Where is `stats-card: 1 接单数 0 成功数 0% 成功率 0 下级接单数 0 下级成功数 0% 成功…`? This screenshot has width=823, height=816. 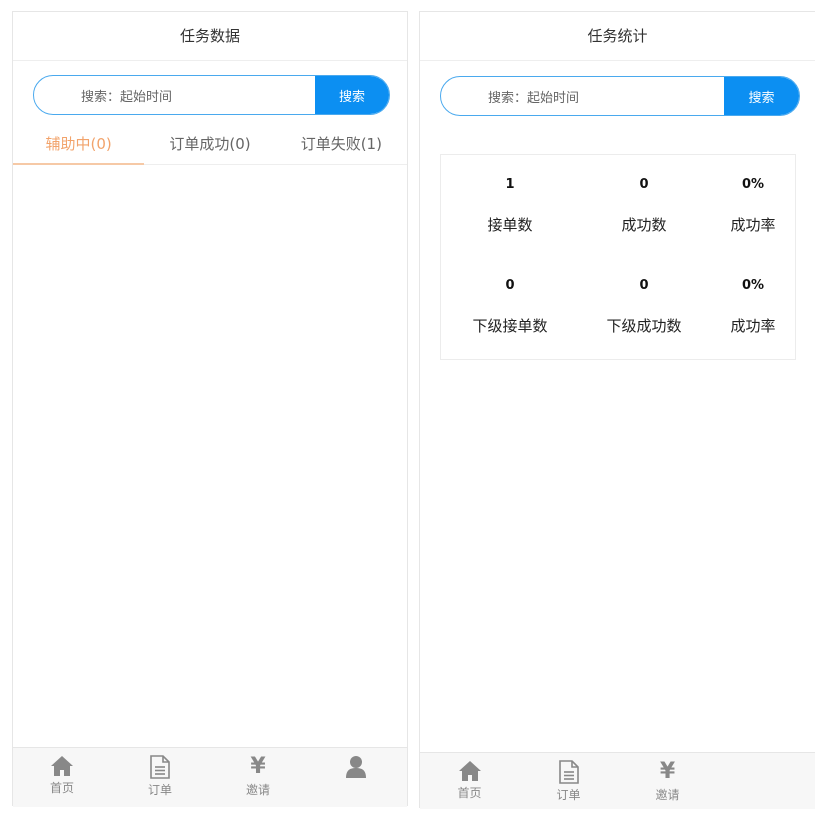
stats-card: 1 接单数 0 成功数 0% 成功率 0 下级接单数 0 下级成功数 0% 成功… is located at coordinates (618, 257).